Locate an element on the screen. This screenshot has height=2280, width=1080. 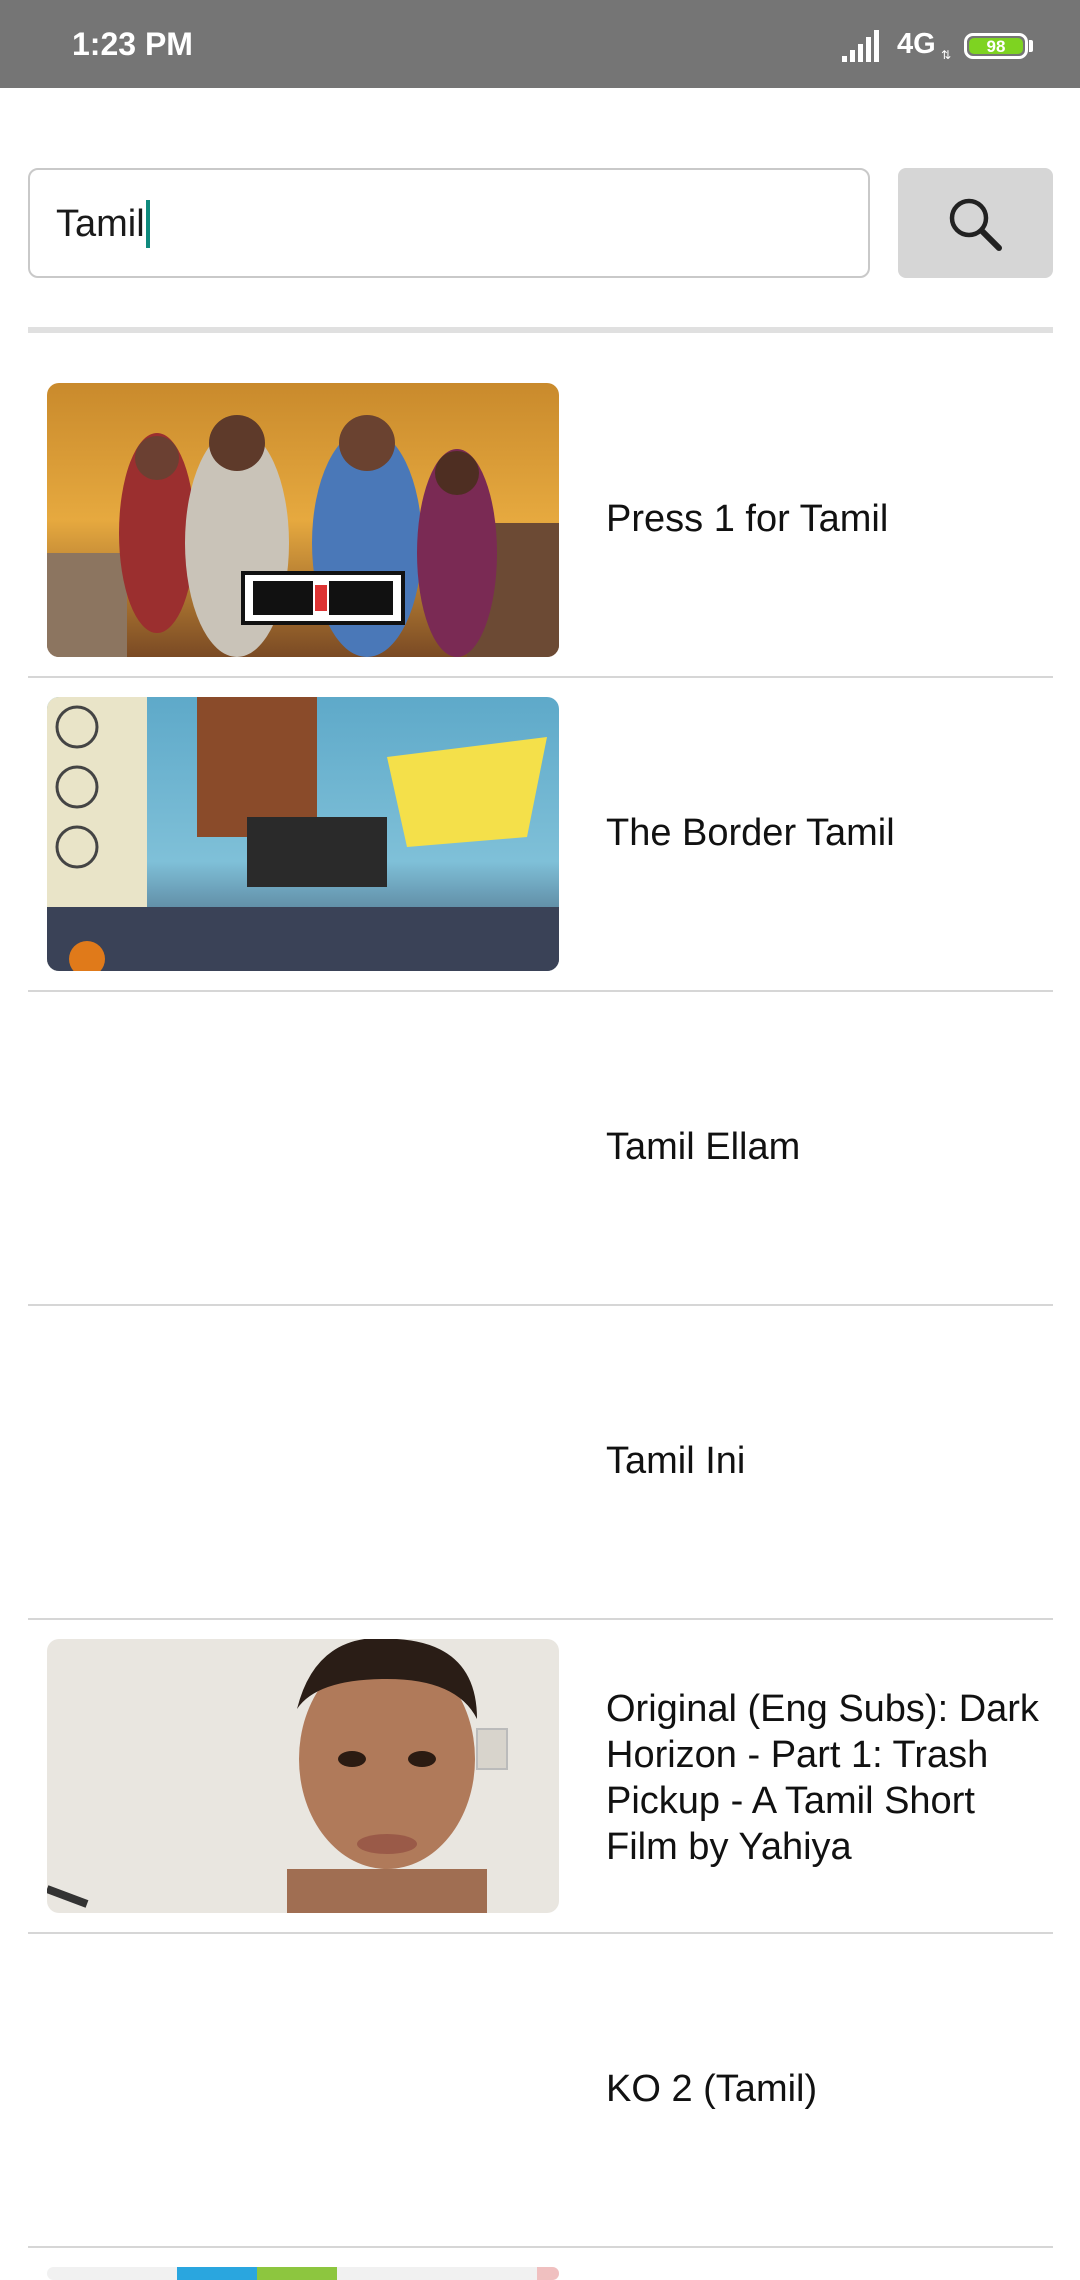
result-row: KO 2 (Tamil) is located at coordinates (540, 2091).